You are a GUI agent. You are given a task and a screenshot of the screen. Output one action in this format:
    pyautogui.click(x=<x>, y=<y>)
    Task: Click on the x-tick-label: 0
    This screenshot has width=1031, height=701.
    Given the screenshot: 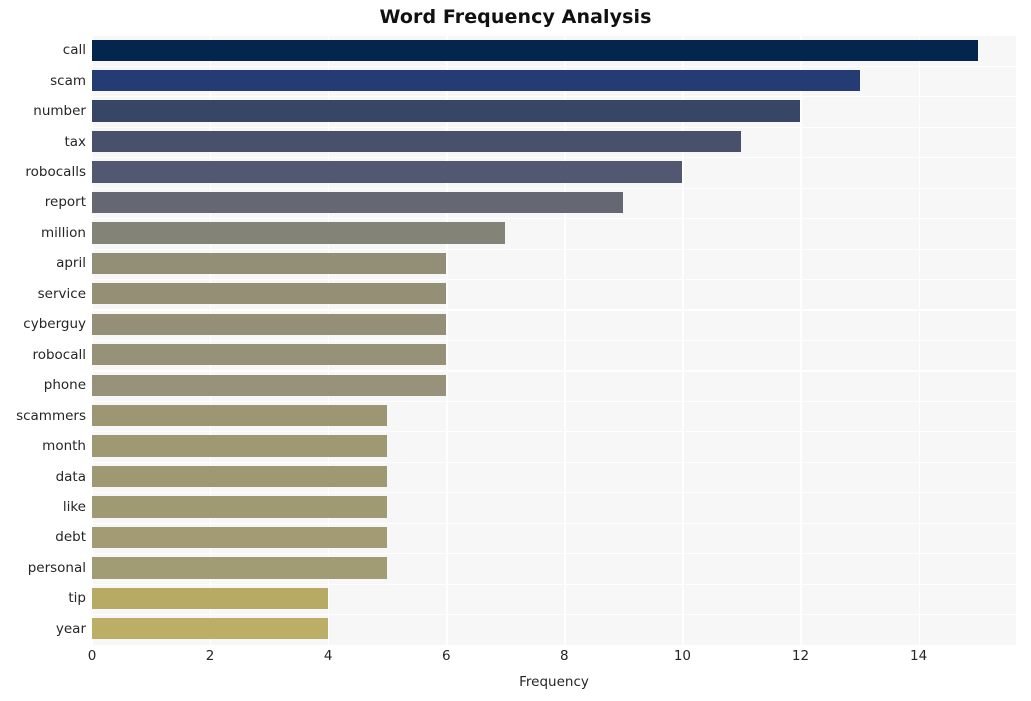 What is the action you would take?
    pyautogui.click(x=92, y=656)
    